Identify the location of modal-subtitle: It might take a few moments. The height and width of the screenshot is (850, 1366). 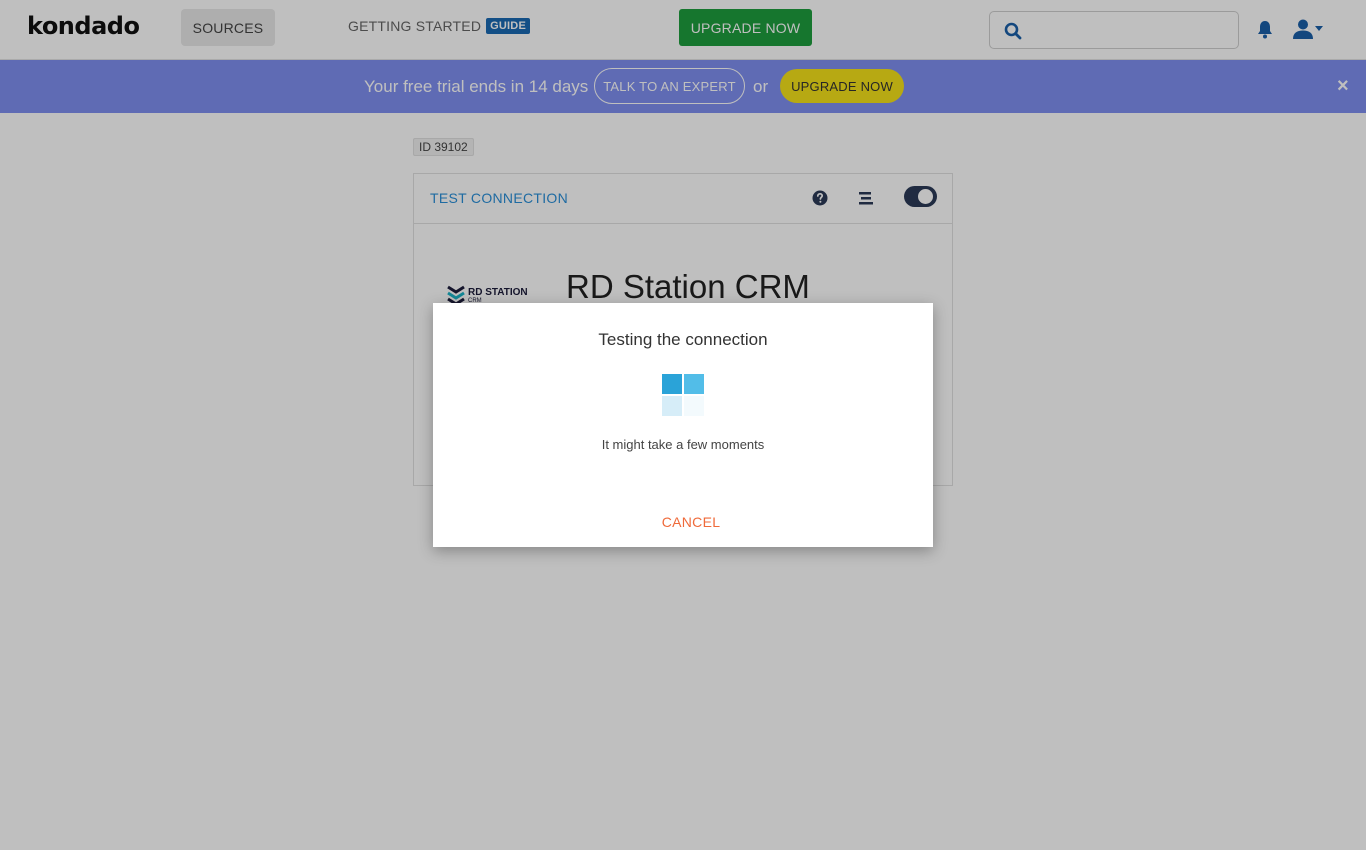
(683, 444).